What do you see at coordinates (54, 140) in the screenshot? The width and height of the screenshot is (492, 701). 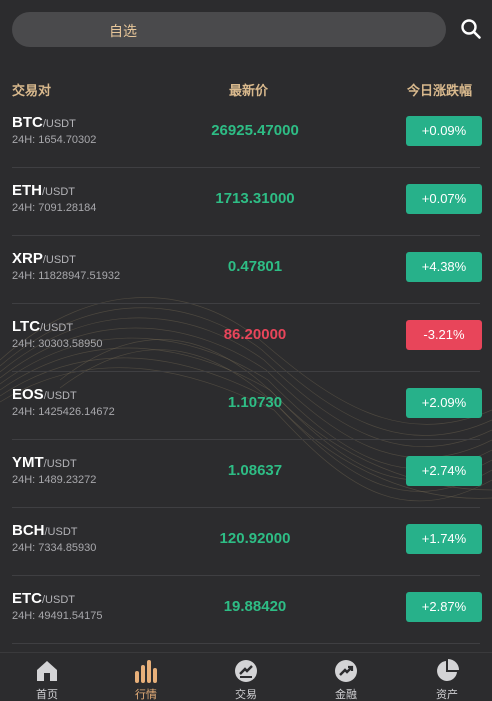 I see `volume-24h: 24H: 1654.70302` at bounding box center [54, 140].